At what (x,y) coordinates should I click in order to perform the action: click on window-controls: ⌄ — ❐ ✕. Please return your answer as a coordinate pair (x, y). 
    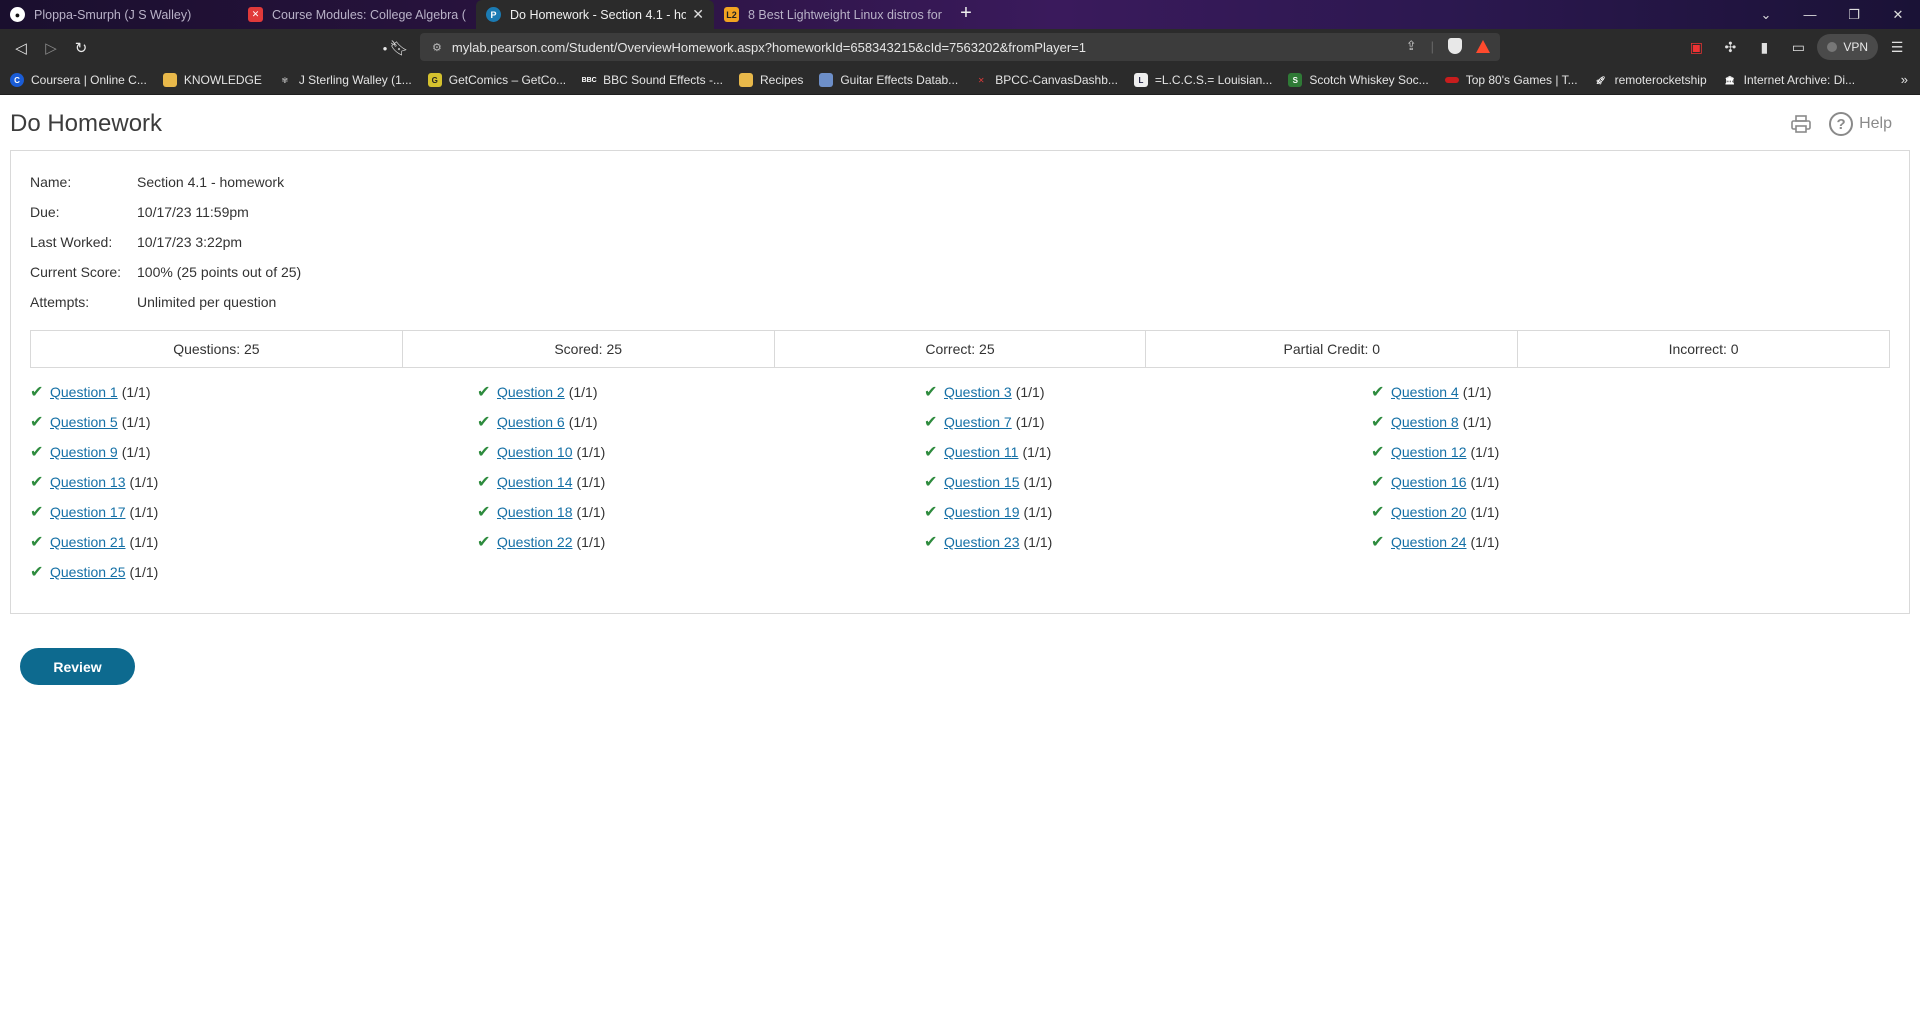
    Looking at the image, I should click on (1832, 14).